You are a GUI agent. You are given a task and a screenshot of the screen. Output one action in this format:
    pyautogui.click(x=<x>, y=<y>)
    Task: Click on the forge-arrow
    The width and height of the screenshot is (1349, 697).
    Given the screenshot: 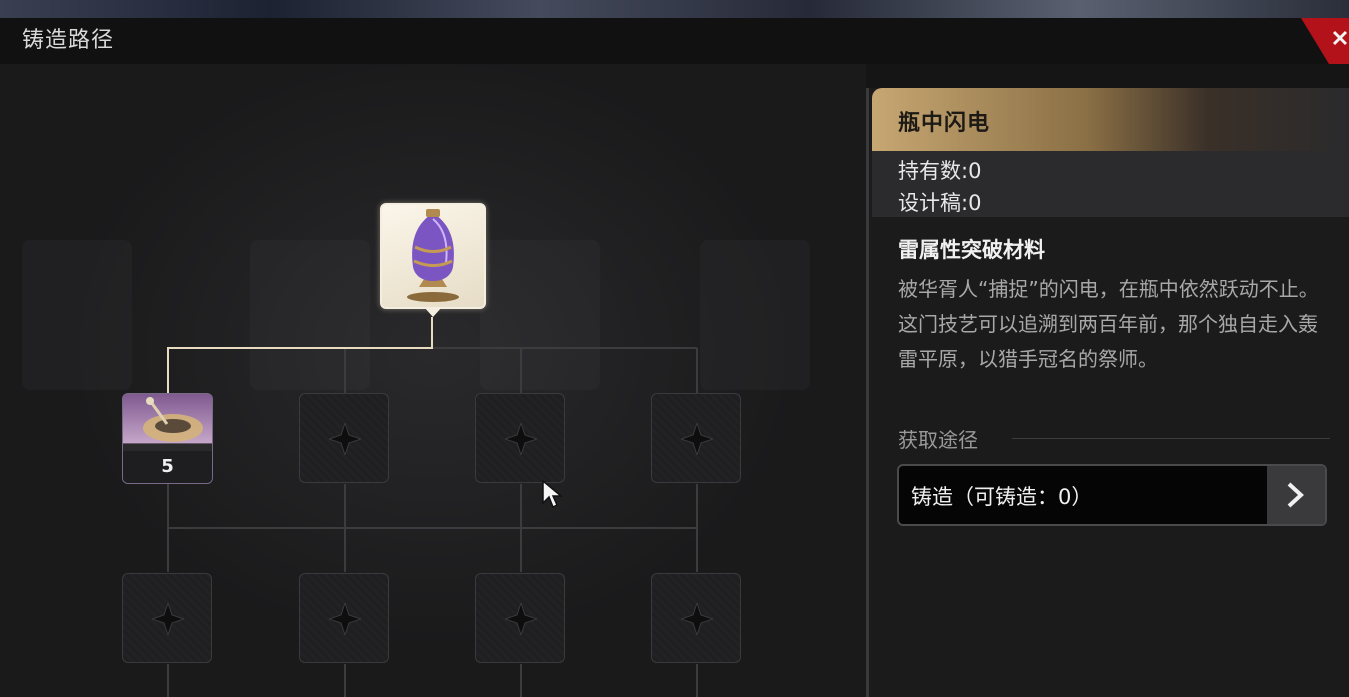 What is the action you would take?
    pyautogui.click(x=1296, y=495)
    